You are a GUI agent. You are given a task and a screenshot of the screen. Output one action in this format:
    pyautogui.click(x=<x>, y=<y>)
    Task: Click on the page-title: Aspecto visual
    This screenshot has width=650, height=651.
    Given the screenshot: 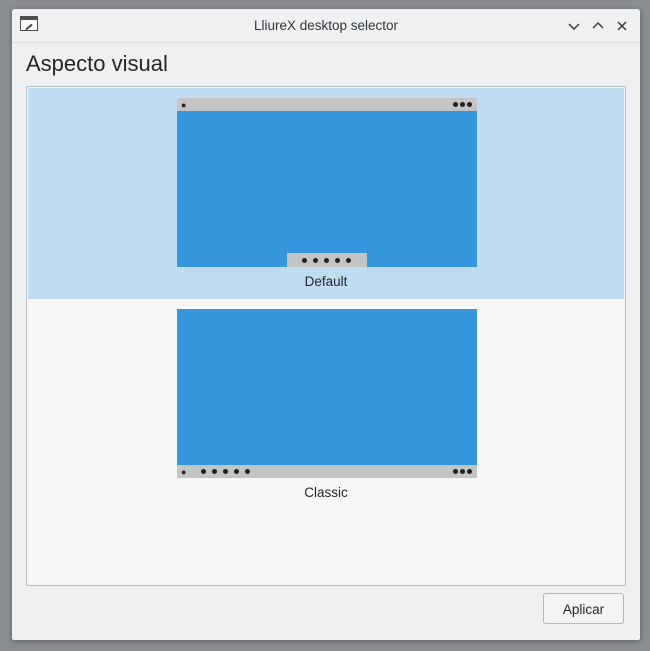 What is the action you would take?
    pyautogui.click(x=97, y=63)
    